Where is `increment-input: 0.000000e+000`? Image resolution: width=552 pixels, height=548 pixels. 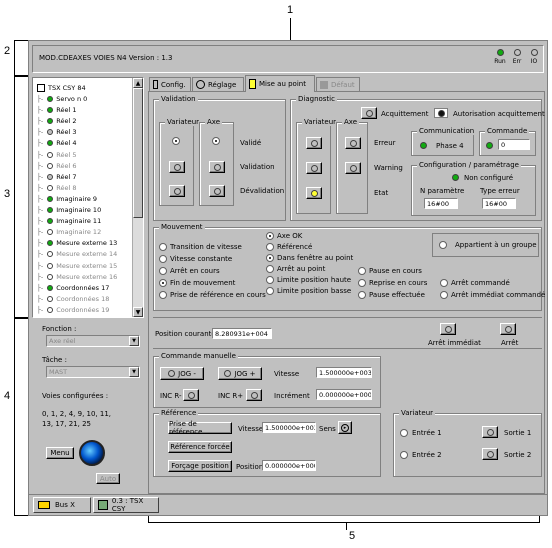
increment-input: 0.000000e+000 is located at coordinates (344, 394).